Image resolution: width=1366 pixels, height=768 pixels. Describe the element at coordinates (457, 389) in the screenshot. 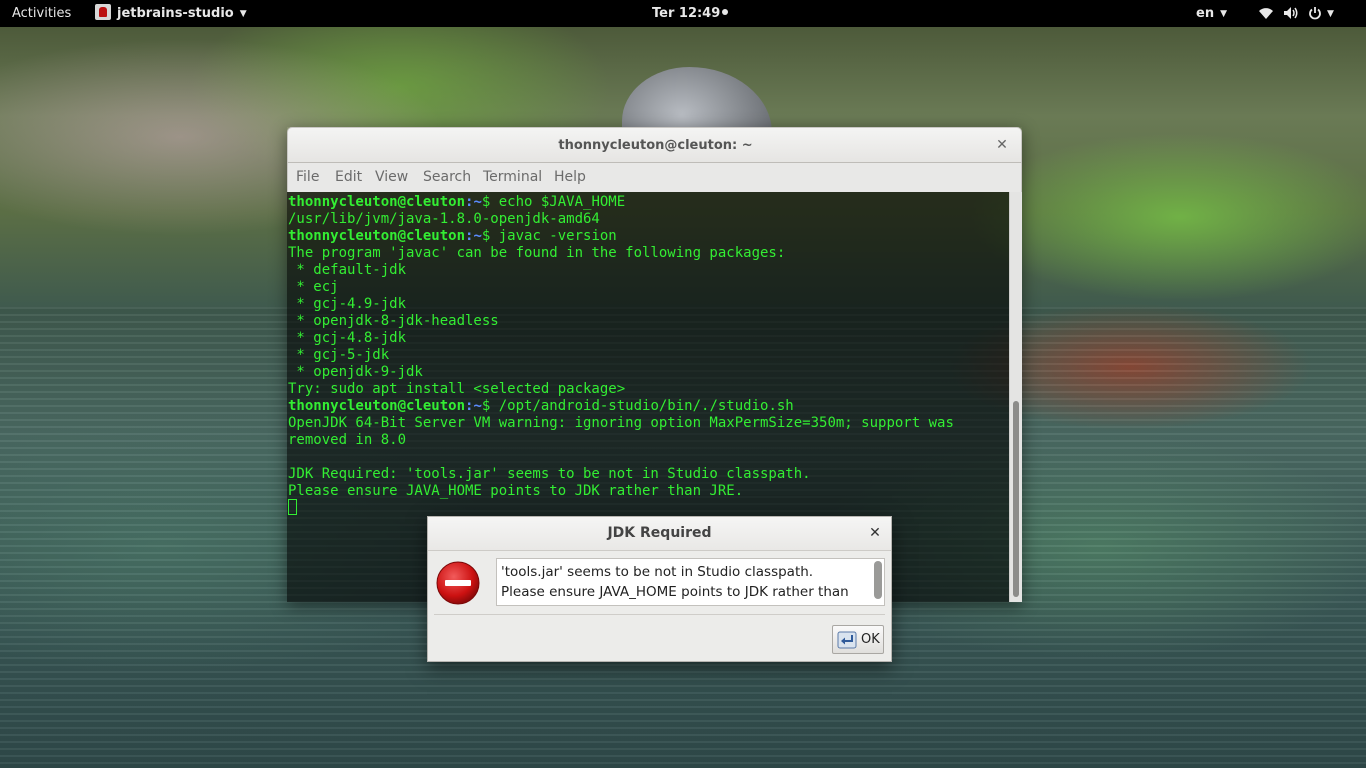

I see `terminal-output-line: Try: sudo apt install <selected package>` at that location.